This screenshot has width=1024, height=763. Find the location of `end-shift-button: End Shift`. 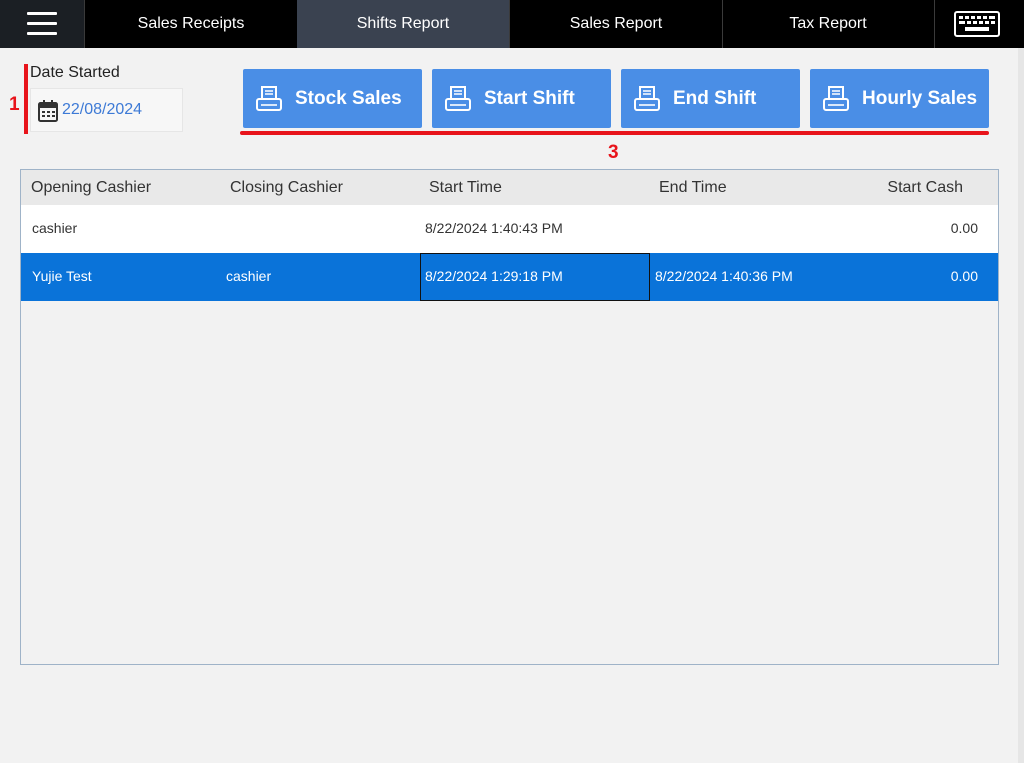

end-shift-button: End Shift is located at coordinates (710, 98).